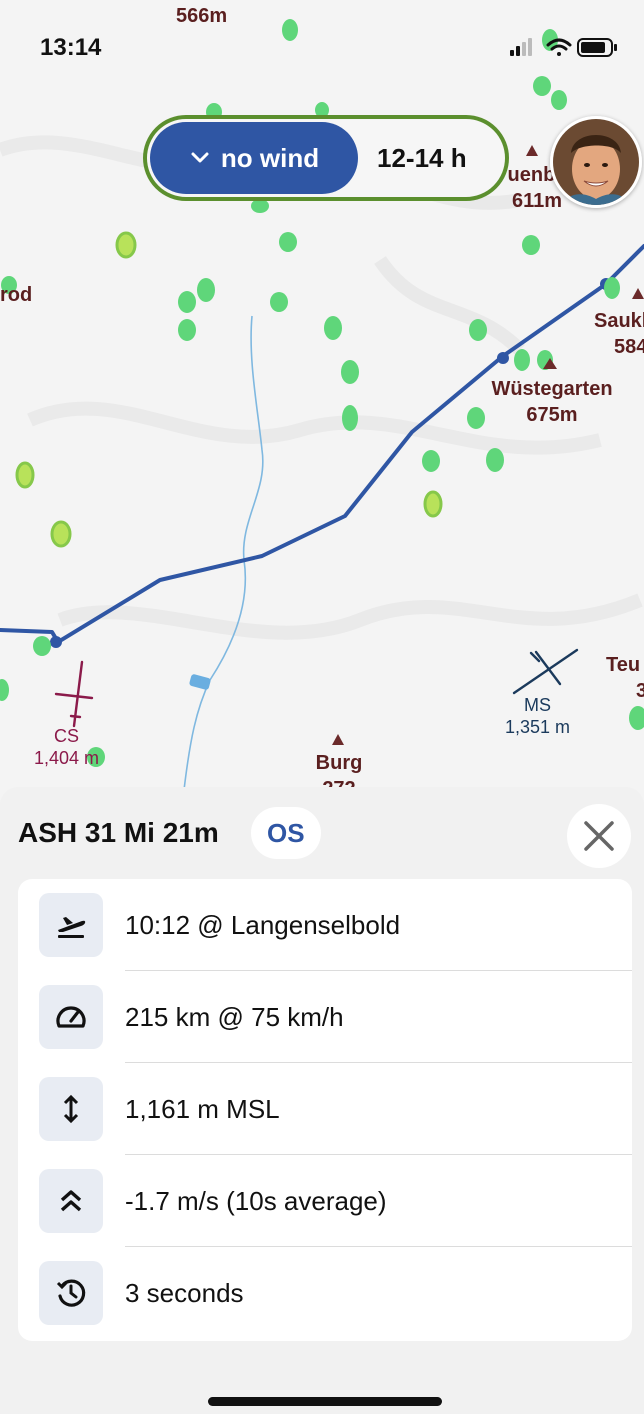  I want to click on status-icons, so click(570, 50).